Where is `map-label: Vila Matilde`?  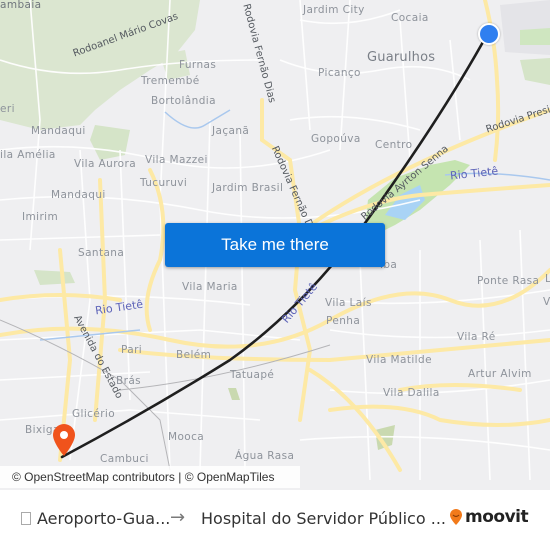 map-label: Vila Matilde is located at coordinates (399, 360).